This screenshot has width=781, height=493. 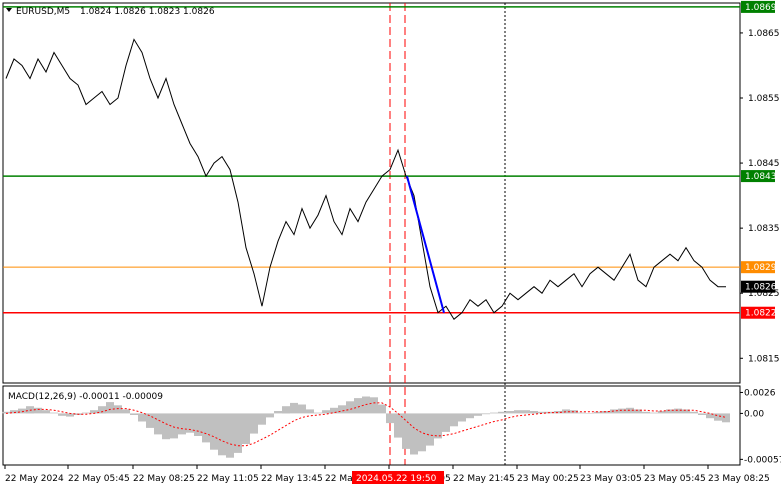 What do you see at coordinates (739, 479) in the screenshot?
I see `time-label-11: 23 May 08:25` at bounding box center [739, 479].